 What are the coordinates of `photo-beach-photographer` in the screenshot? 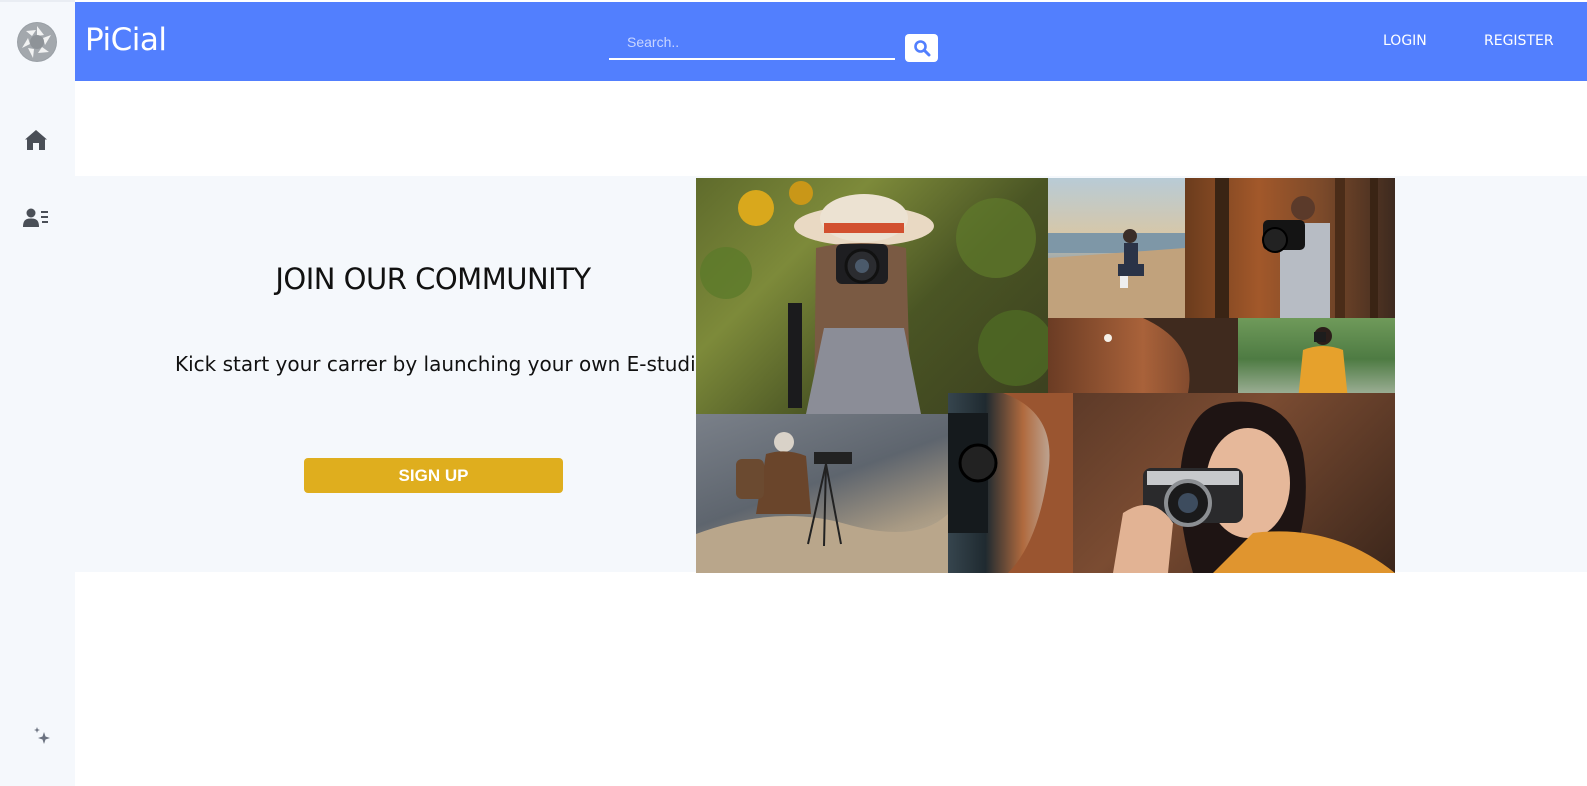 It's located at (1116, 248).